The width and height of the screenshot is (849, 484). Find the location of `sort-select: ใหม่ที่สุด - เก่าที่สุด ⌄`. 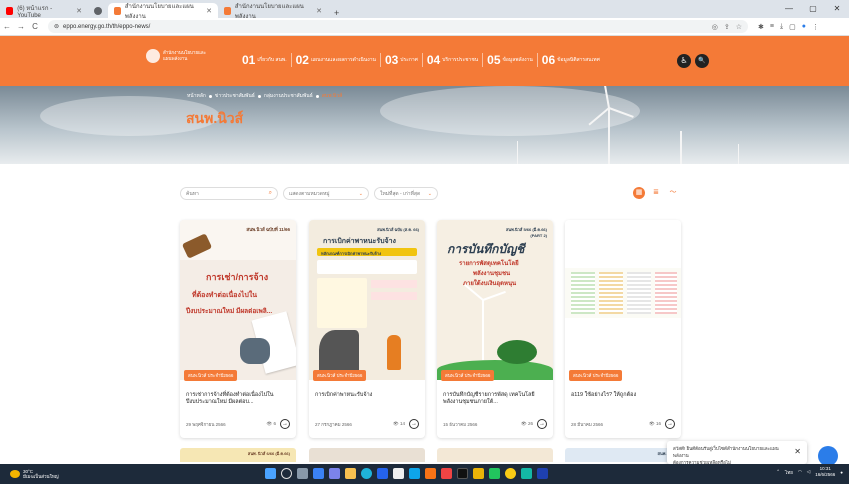

sort-select: ใหม่ที่สุด - เก่าที่สุด ⌄ is located at coordinates (406, 193).